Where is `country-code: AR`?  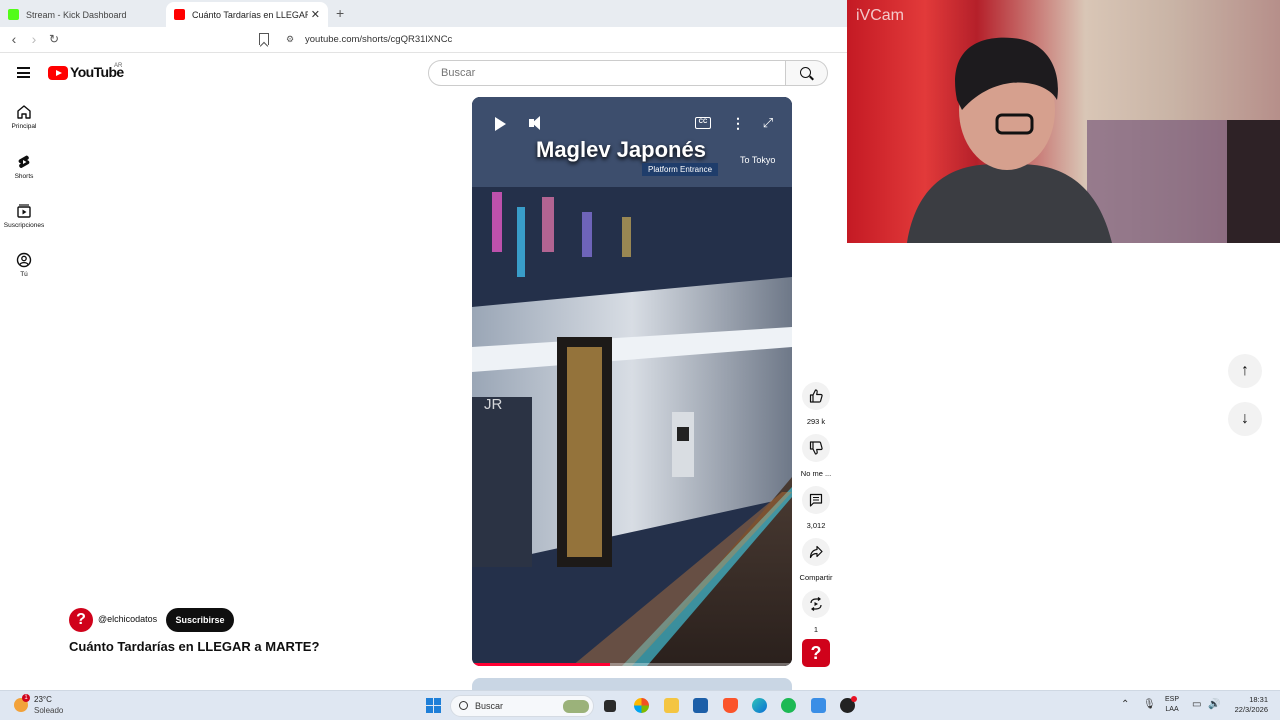 country-code: AR is located at coordinates (118, 66).